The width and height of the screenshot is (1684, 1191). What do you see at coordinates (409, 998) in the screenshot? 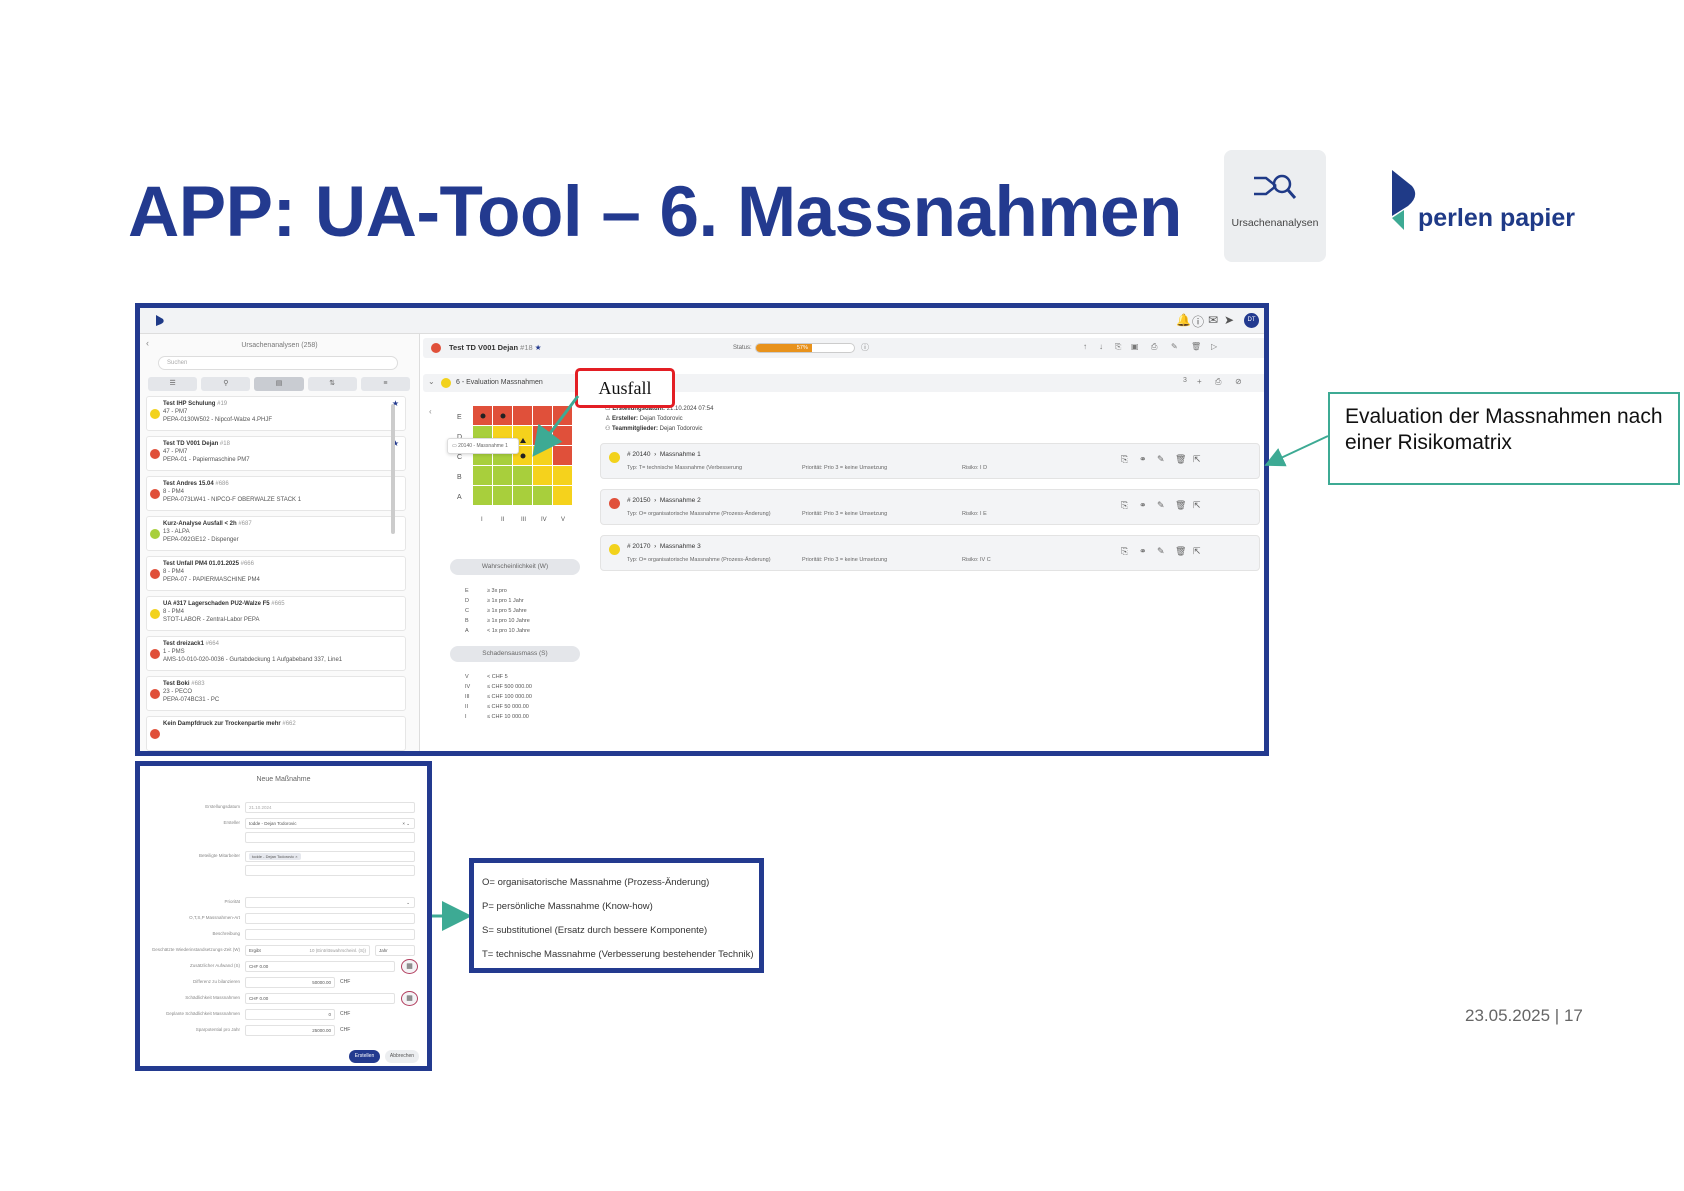
I see `calculator-icon-2: ▦` at bounding box center [409, 998].